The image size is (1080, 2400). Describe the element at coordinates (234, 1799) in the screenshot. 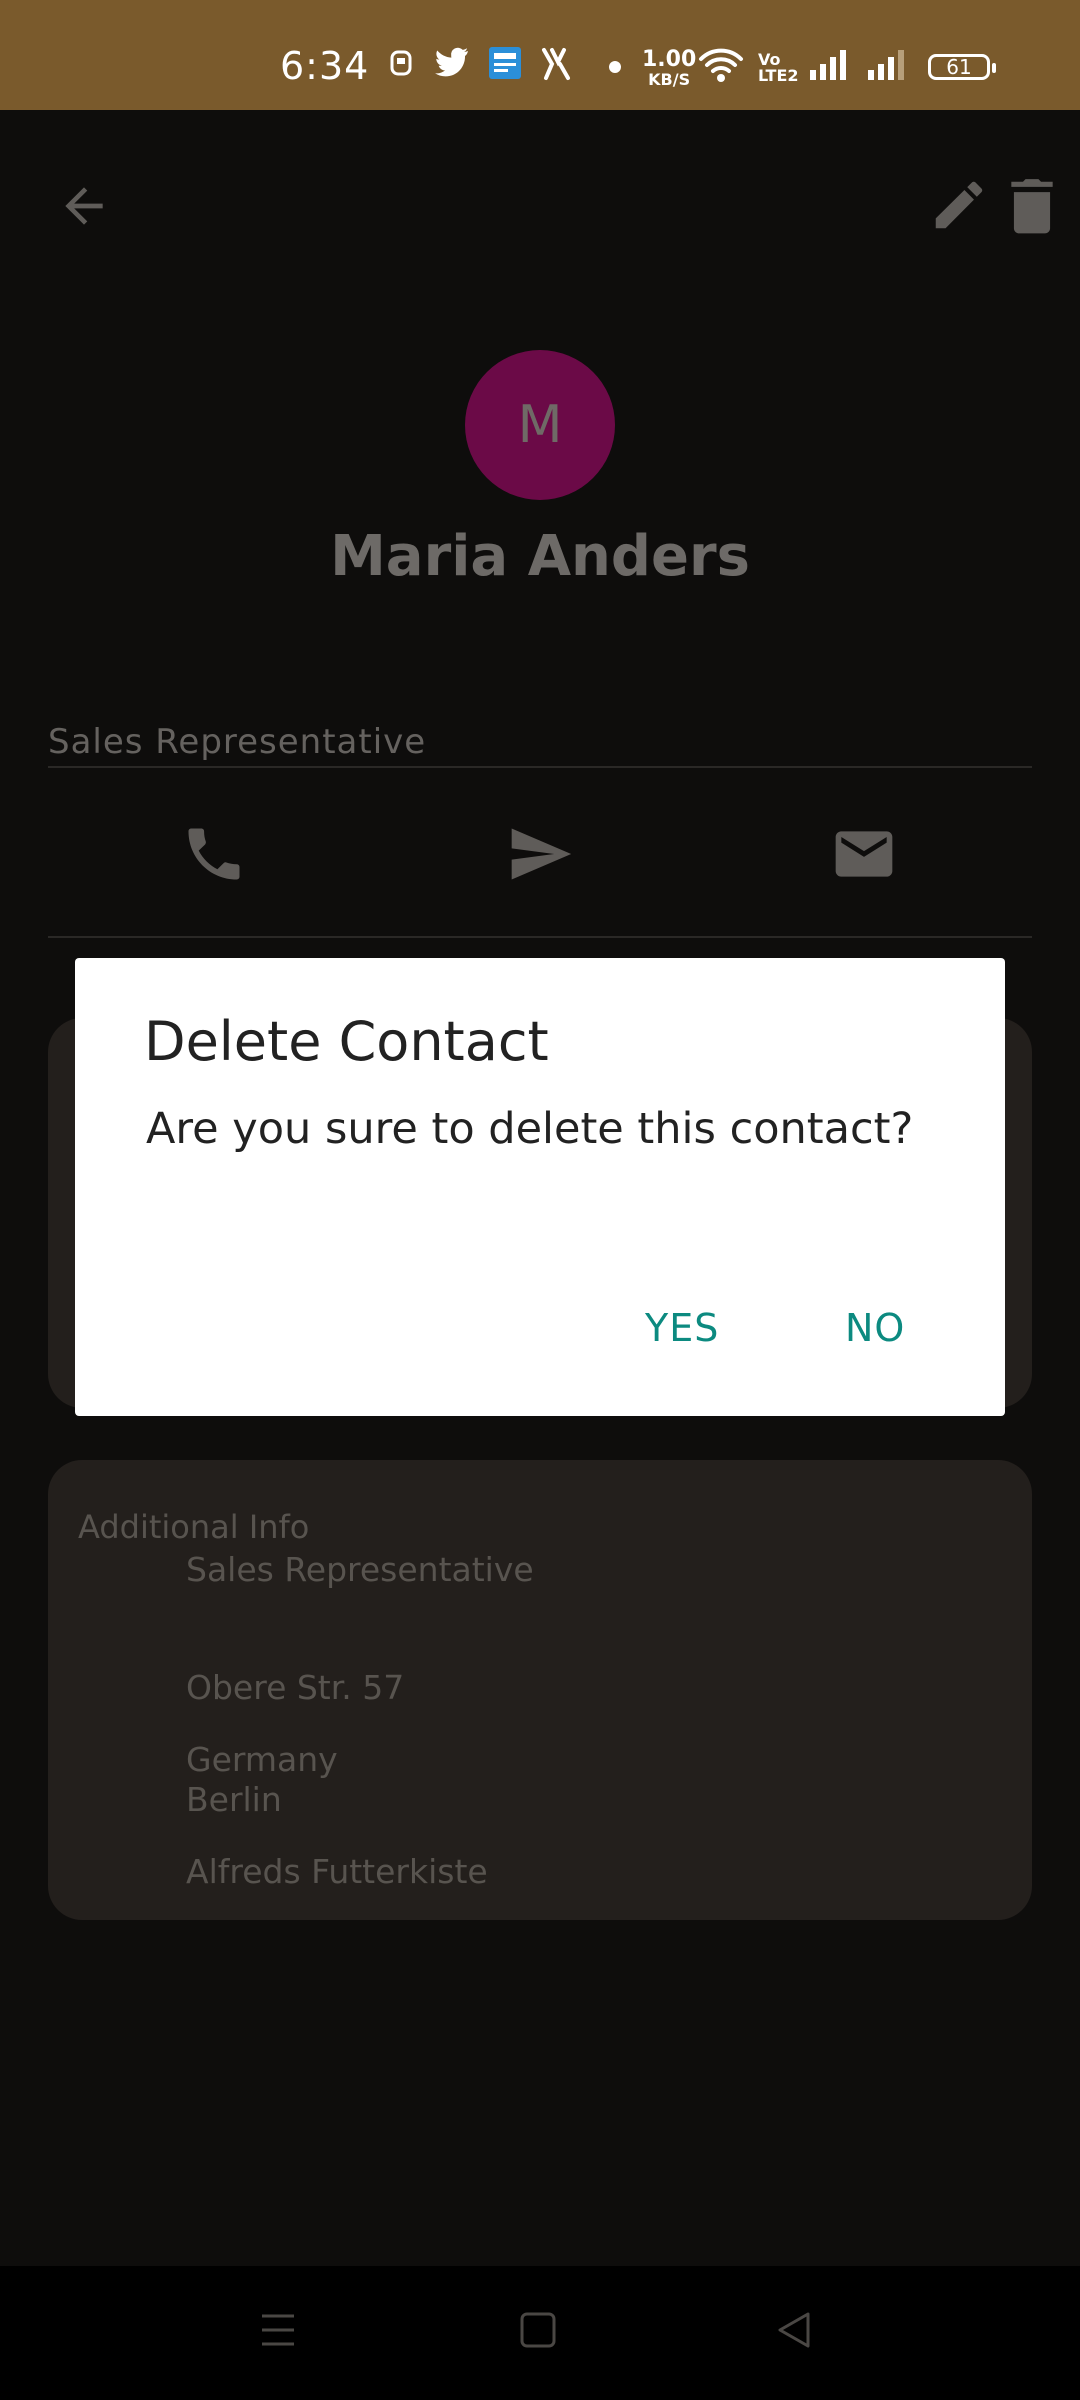

I see `info-line: Berlin` at that location.